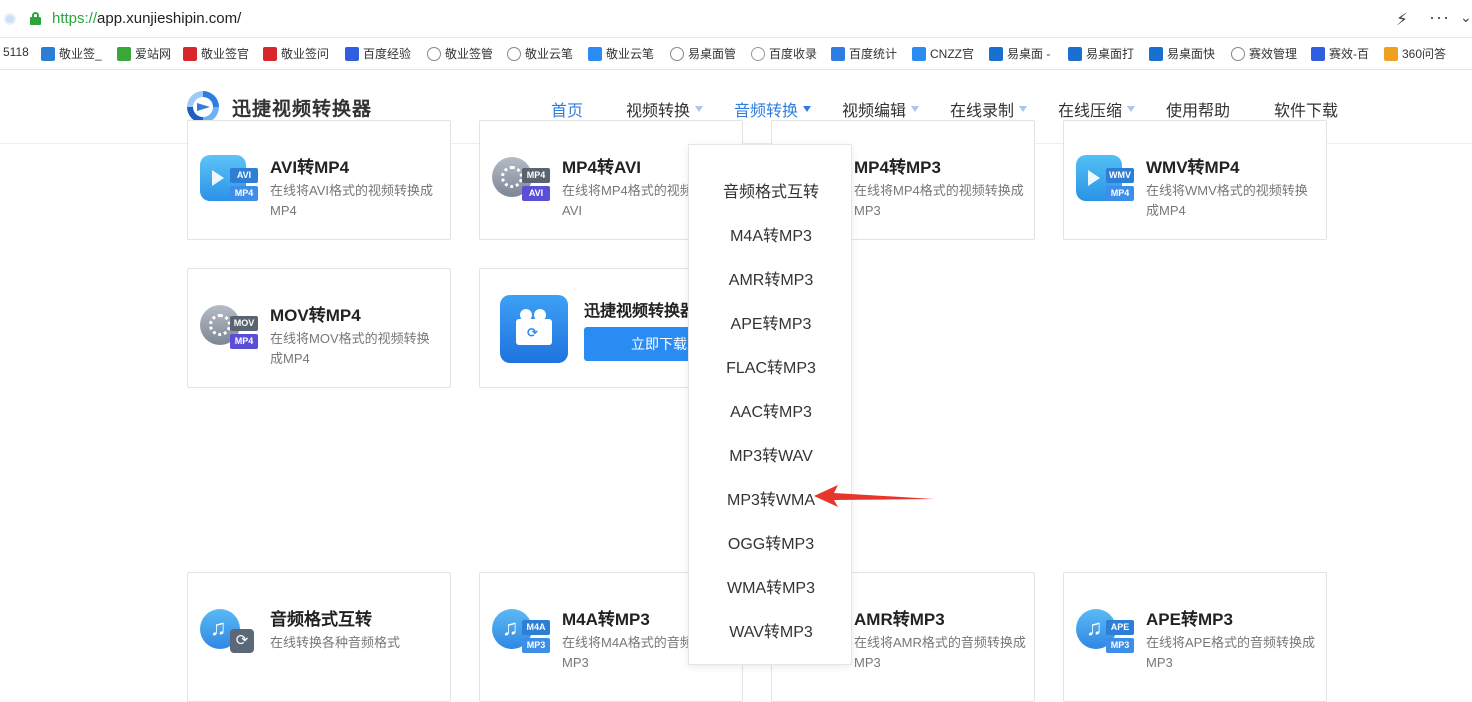 This screenshot has width=1472, height=702. I want to click on chevron-down-icon: ⌄, so click(1466, 17).